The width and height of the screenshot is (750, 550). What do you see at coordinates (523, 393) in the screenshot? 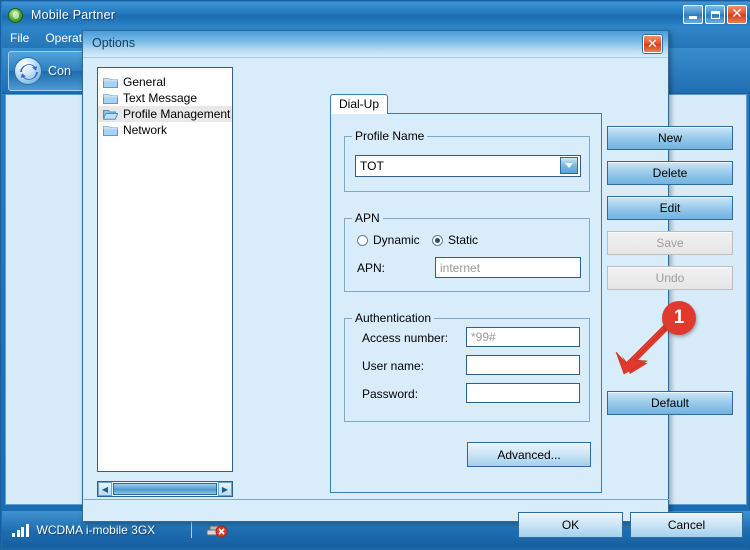
I see `password-input` at bounding box center [523, 393].